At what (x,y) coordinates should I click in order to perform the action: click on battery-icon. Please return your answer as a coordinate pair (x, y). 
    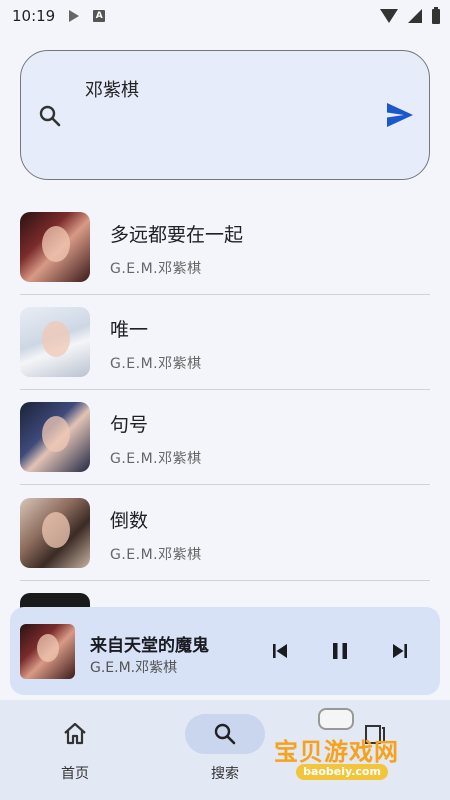
    Looking at the image, I should click on (436, 15).